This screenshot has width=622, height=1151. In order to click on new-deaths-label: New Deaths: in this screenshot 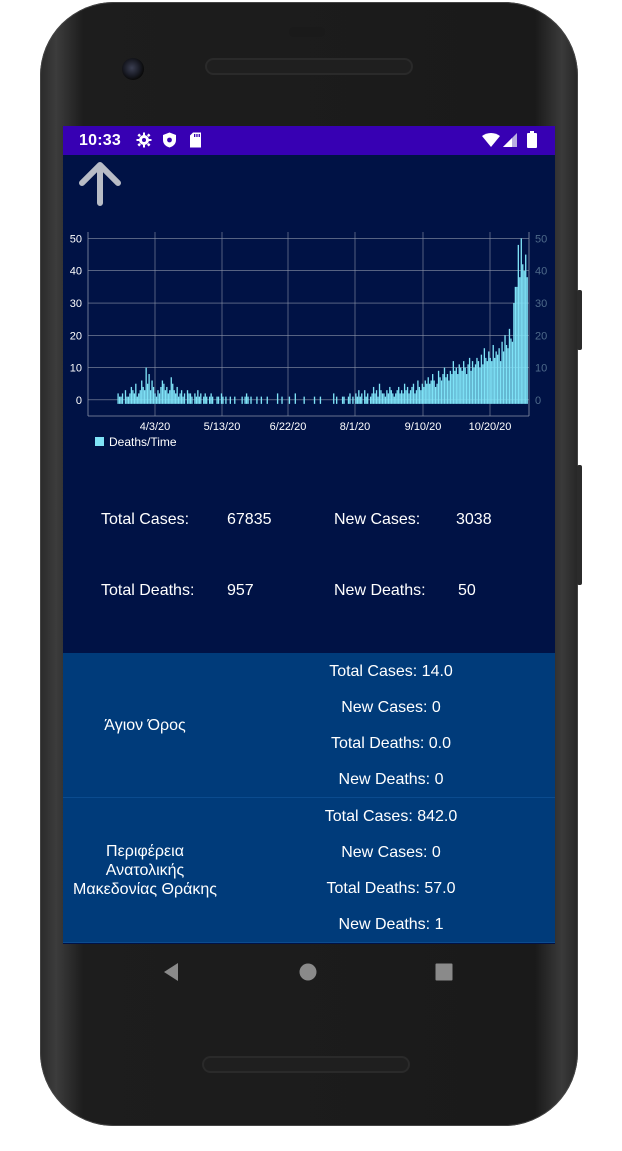, I will do `click(380, 590)`.